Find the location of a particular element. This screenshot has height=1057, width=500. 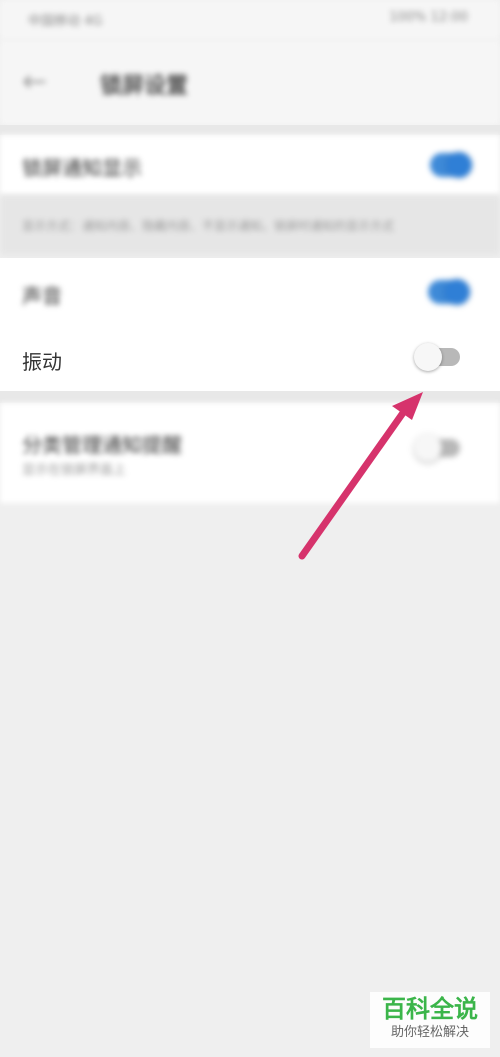

watermark-logo: 百科全说 助你轻松解决 is located at coordinates (430, 1020).